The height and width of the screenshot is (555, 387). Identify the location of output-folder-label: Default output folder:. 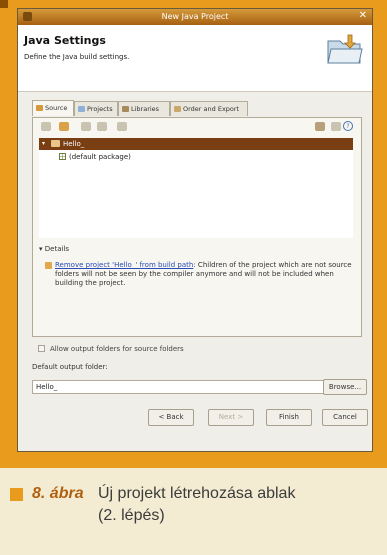
(70, 367).